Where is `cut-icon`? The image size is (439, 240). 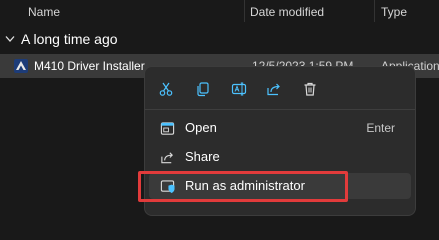
cut-icon is located at coordinates (166, 89).